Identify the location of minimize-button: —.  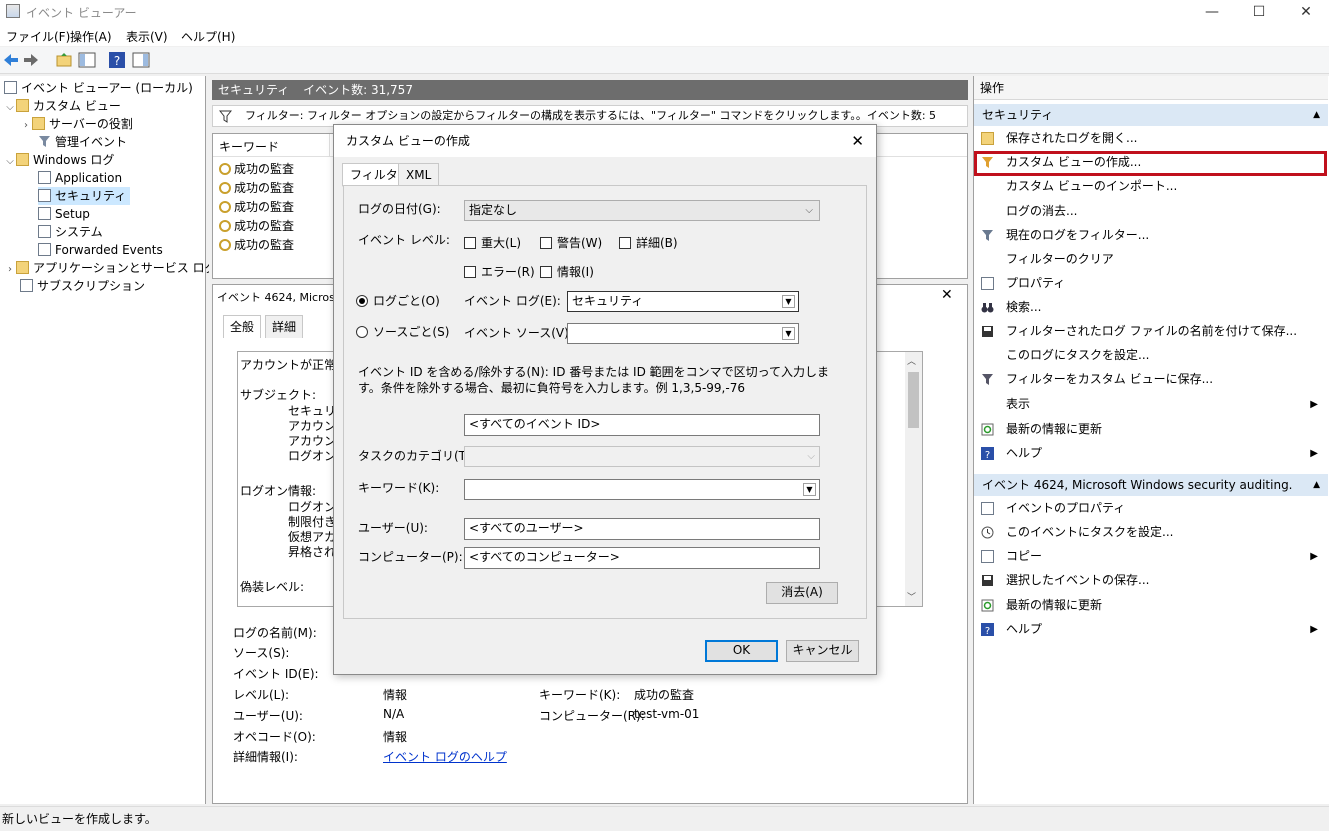
(1212, 12).